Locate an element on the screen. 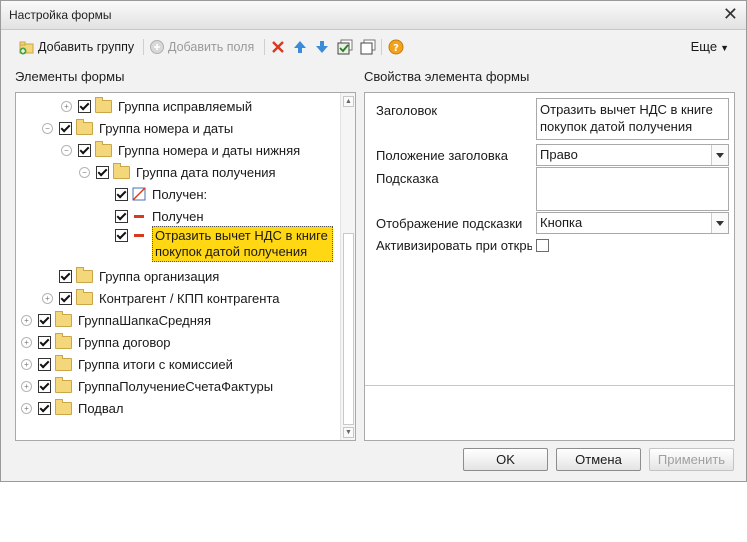  tree-item-label: Получен: is located at coordinates (180, 194).